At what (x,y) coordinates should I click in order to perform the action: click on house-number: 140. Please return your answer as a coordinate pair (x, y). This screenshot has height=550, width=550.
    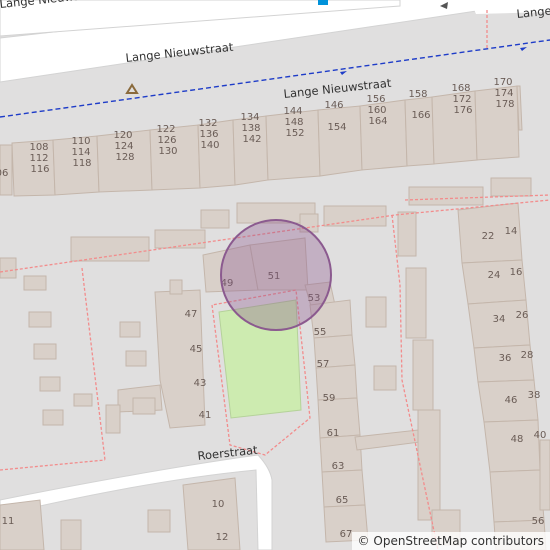
    Looking at the image, I should click on (209, 145).